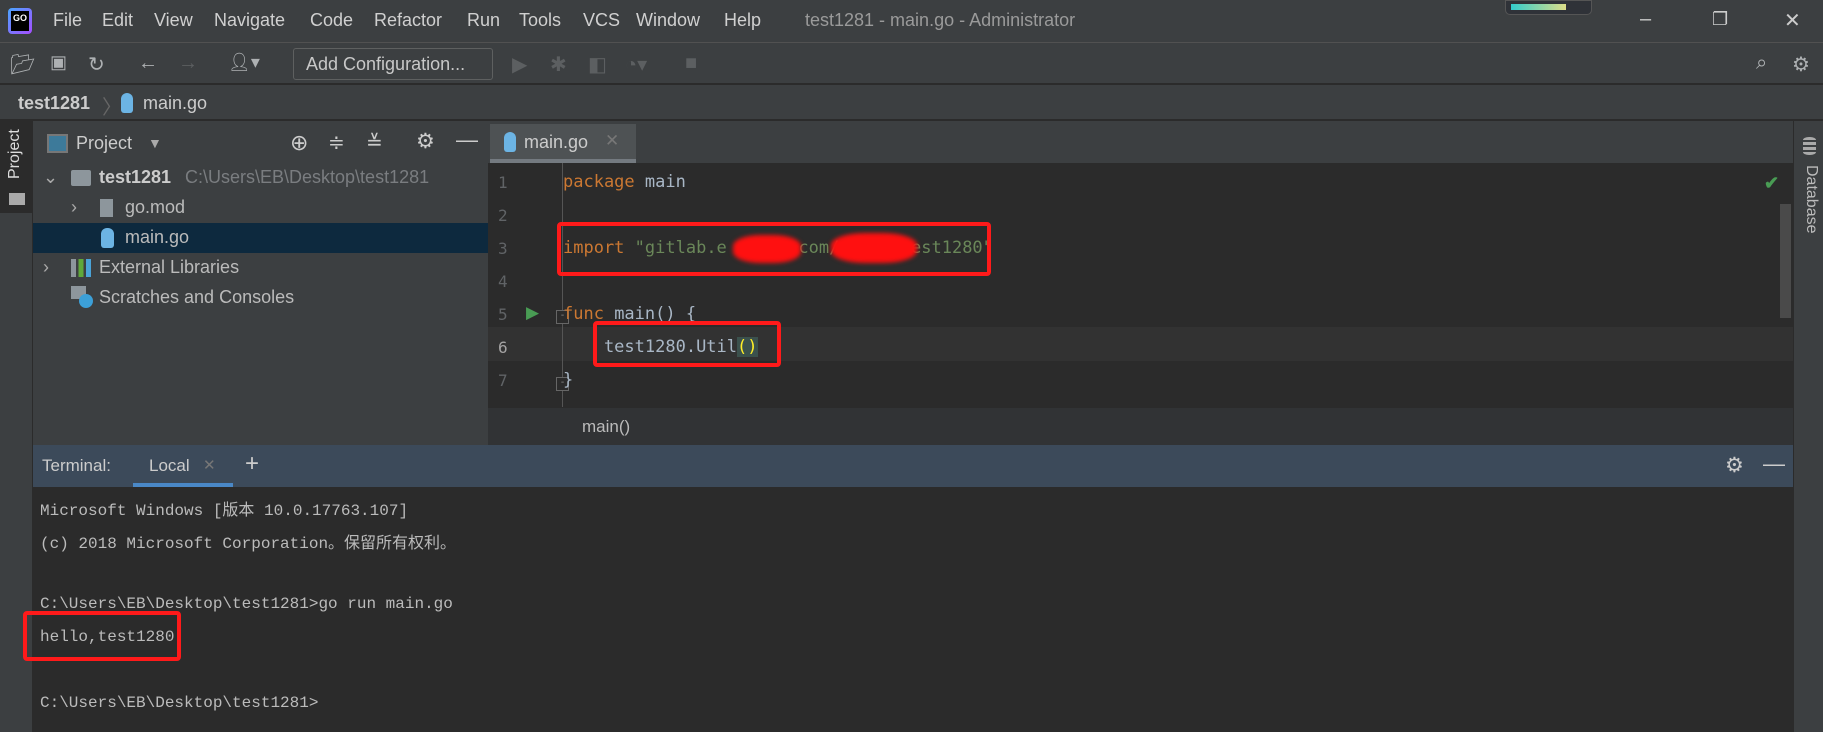 This screenshot has width=1823, height=732. What do you see at coordinates (175, 103) in the screenshot?
I see `breadcrumb-file: main.go` at bounding box center [175, 103].